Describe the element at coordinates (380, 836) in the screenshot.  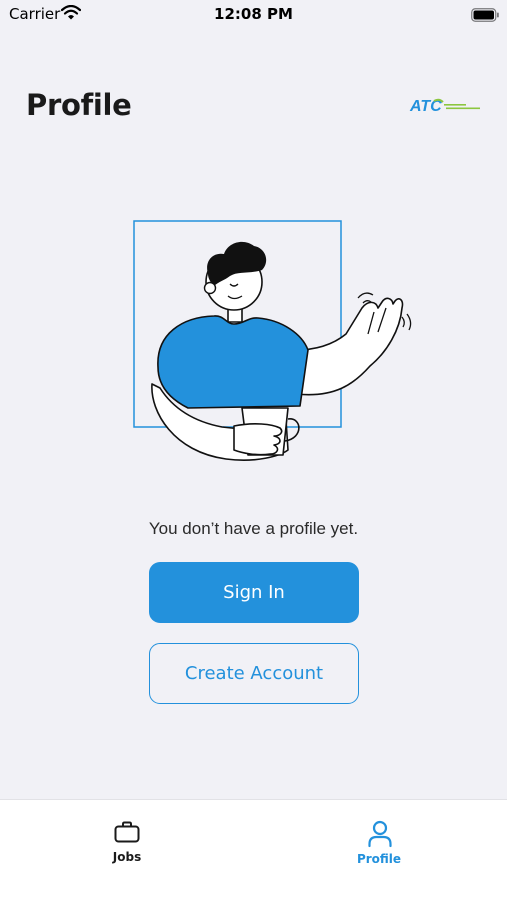
I see `person-icon` at that location.